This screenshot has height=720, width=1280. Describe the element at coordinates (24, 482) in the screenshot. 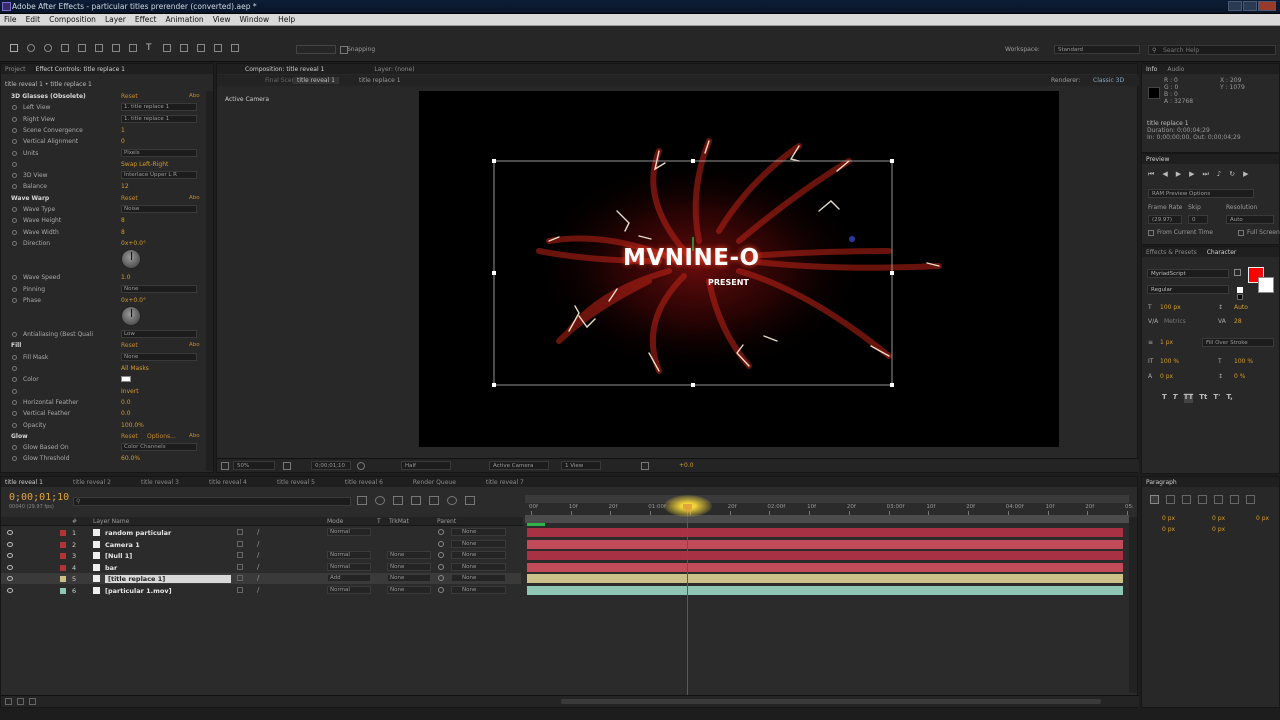

I see `timeline-tab: title reveal 1` at that location.